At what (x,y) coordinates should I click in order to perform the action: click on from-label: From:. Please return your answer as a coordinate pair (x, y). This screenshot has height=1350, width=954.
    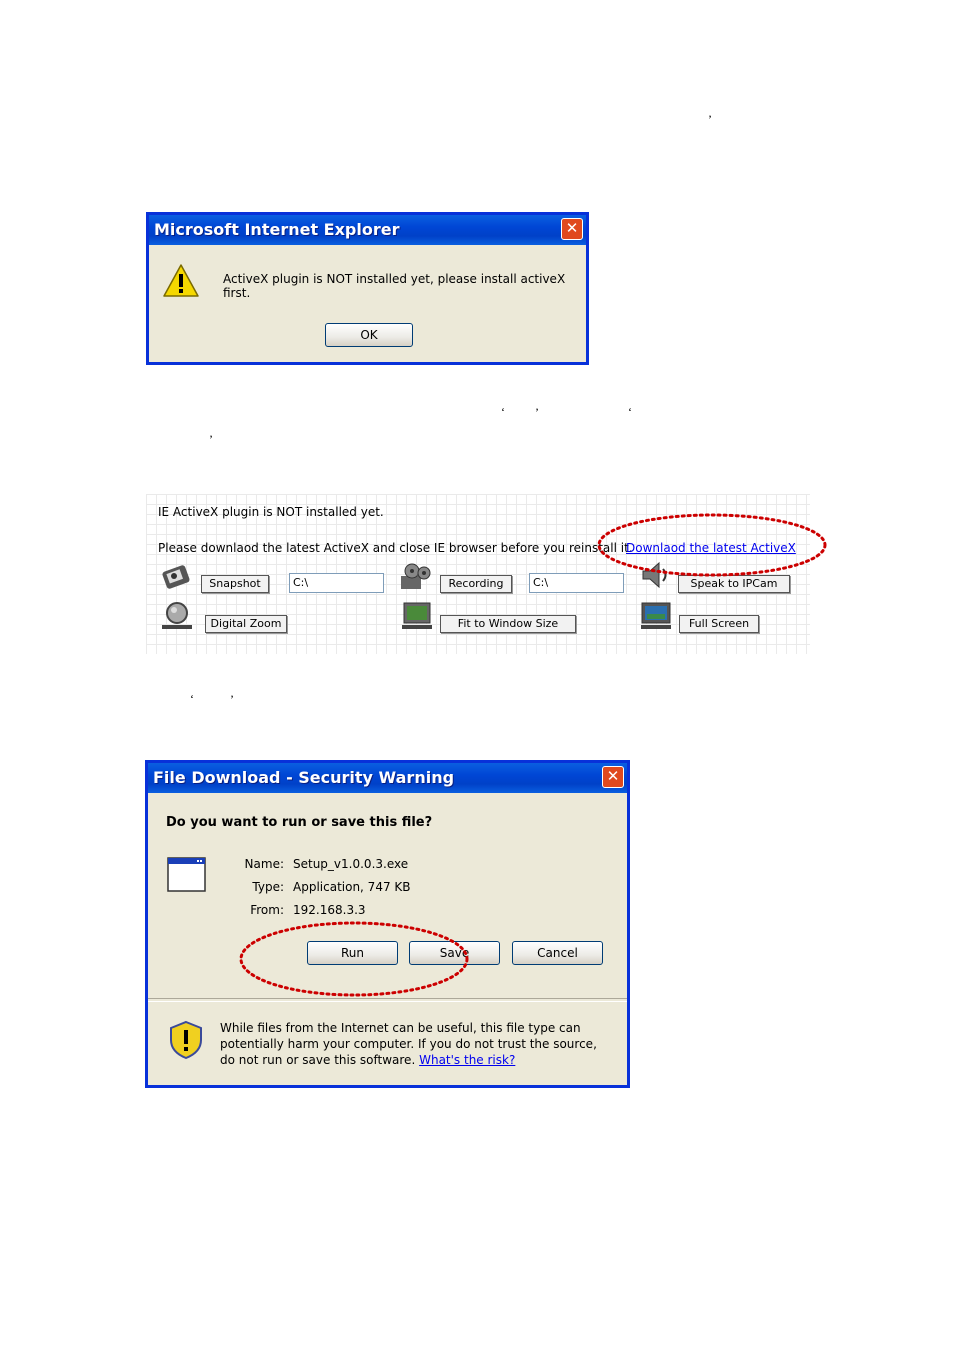
    Looking at the image, I should click on (267, 910).